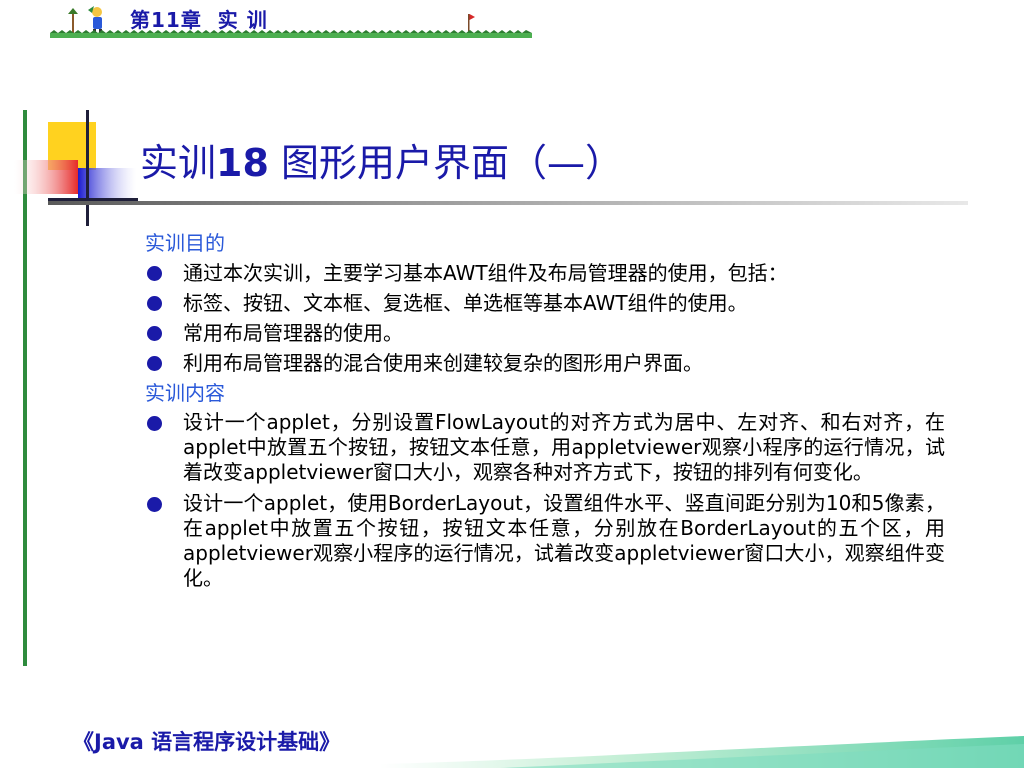 This screenshot has height=768, width=1024. What do you see at coordinates (445, 163) in the screenshot?
I see `title-suffix: 图形用户界面（—）` at bounding box center [445, 163].